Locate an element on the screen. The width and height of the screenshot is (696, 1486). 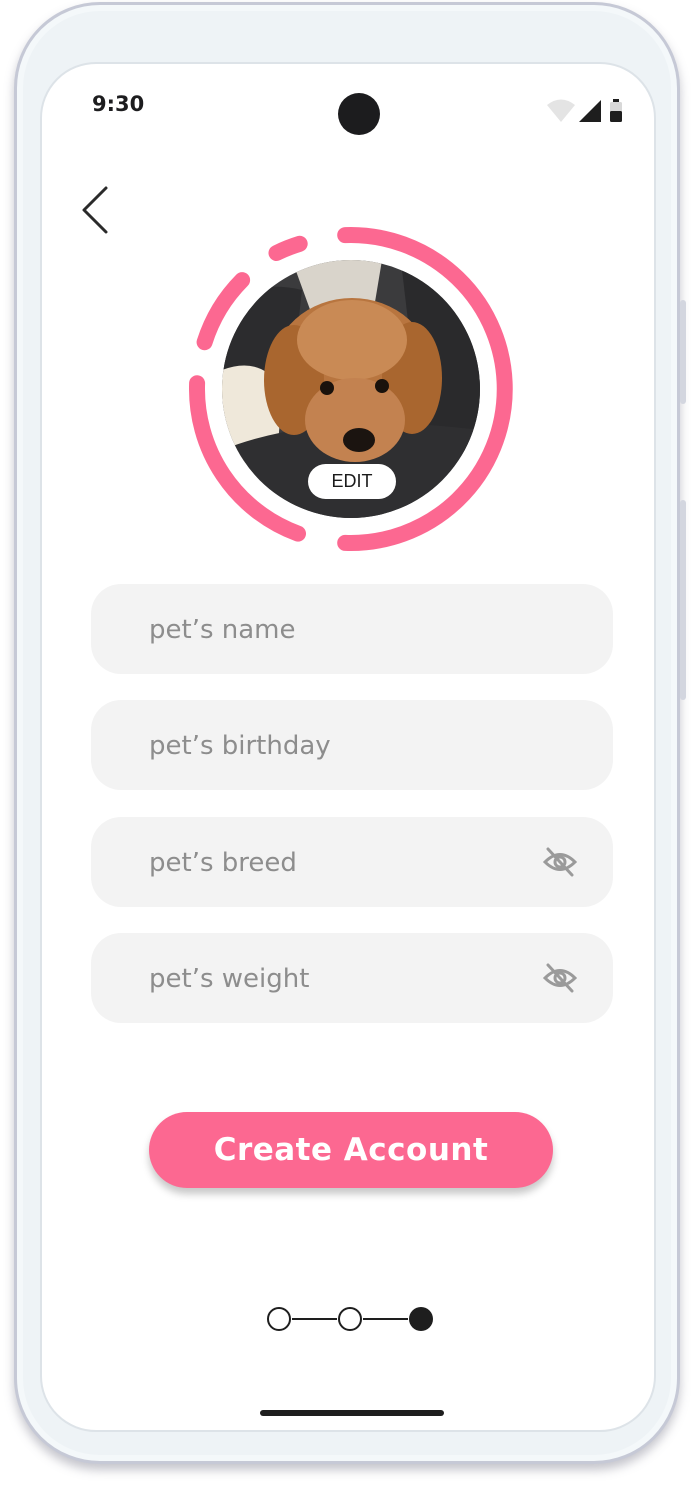
pet-breed-input is located at coordinates (339, 863).